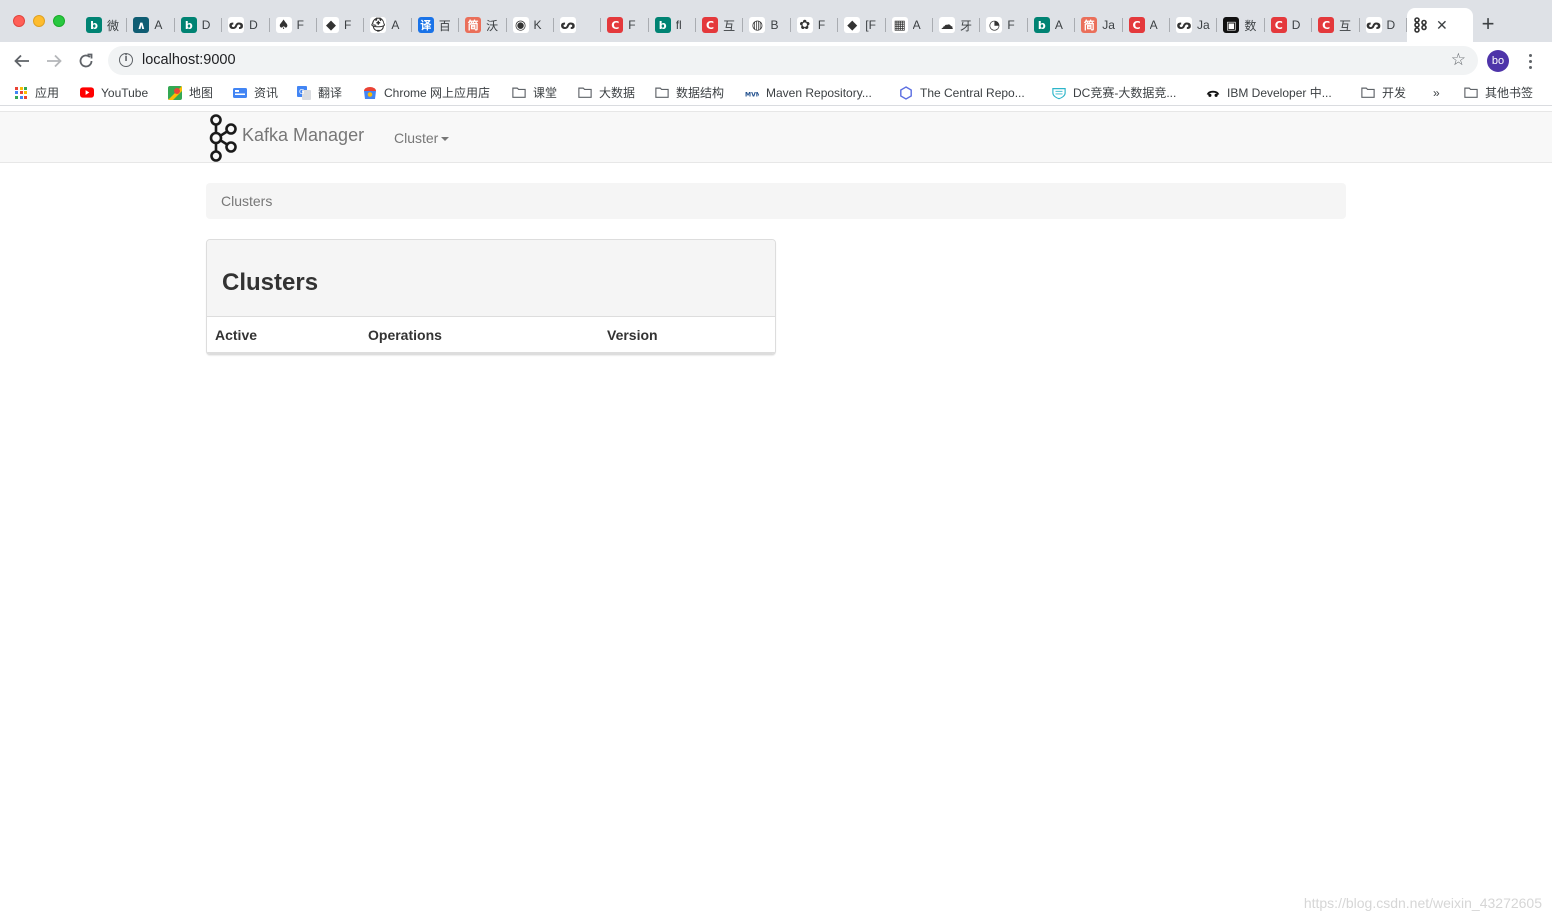  I want to click on bookmark-label: 开发, so click(1394, 93).